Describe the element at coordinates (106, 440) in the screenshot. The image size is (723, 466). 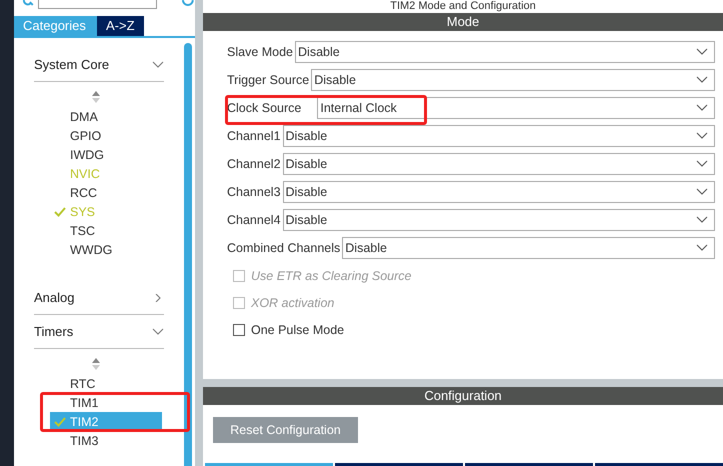
I see `peripheral-item: TIM3` at that location.